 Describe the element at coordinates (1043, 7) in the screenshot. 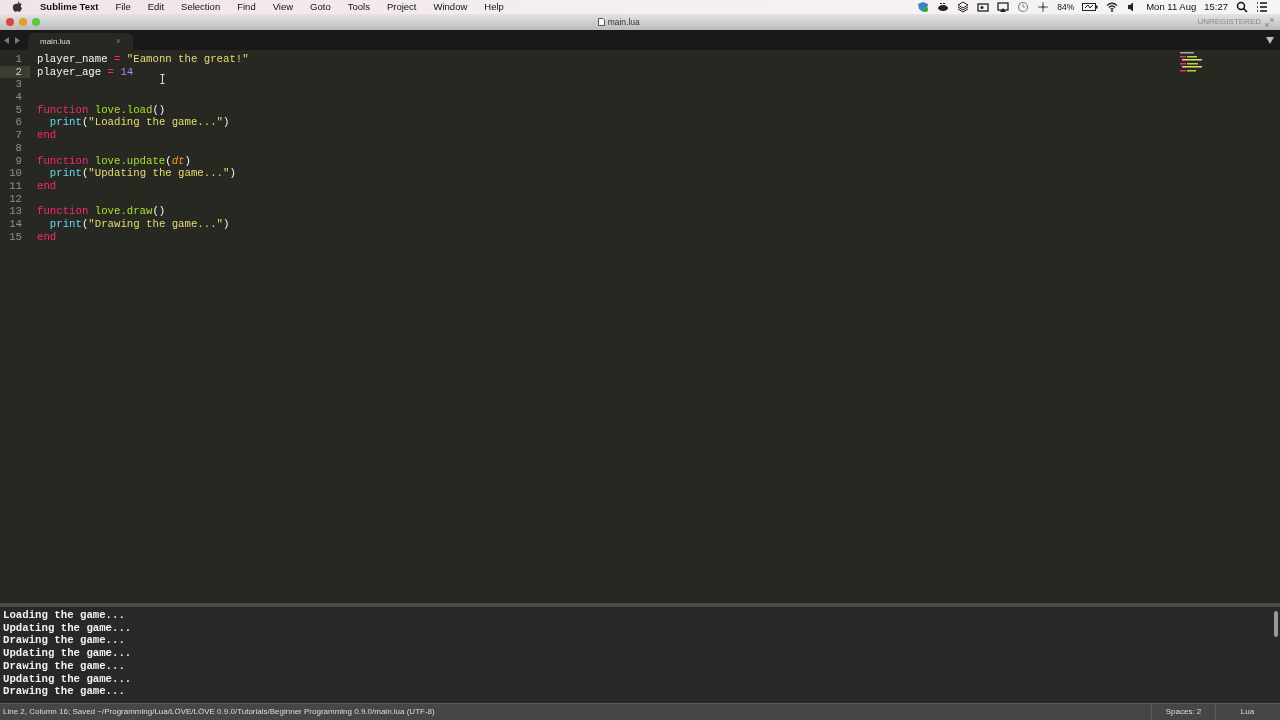

I see `crosshair-icon` at that location.